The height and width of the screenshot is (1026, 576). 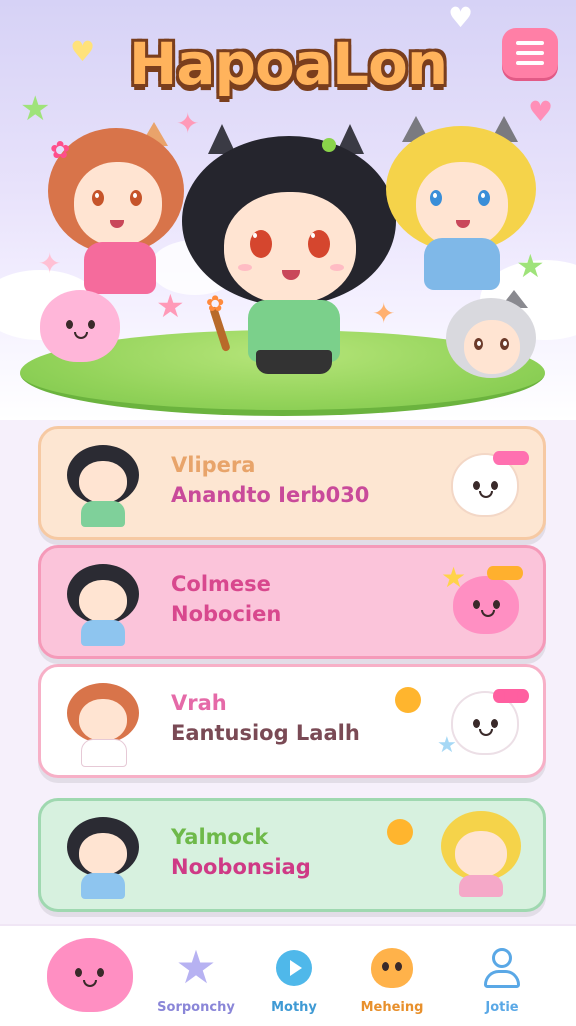 I want to click on heart-icon: ♥, so click(x=461, y=17).